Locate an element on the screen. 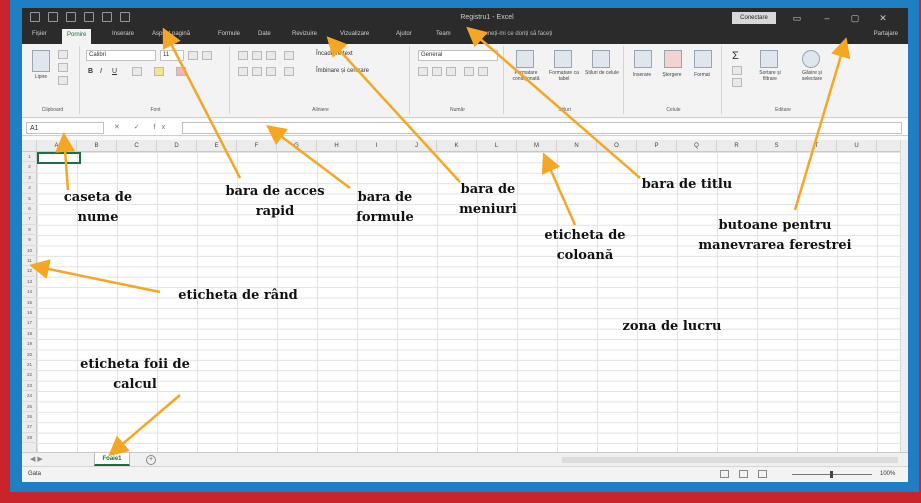  conditional-formatting-icon is located at coordinates (525, 59).